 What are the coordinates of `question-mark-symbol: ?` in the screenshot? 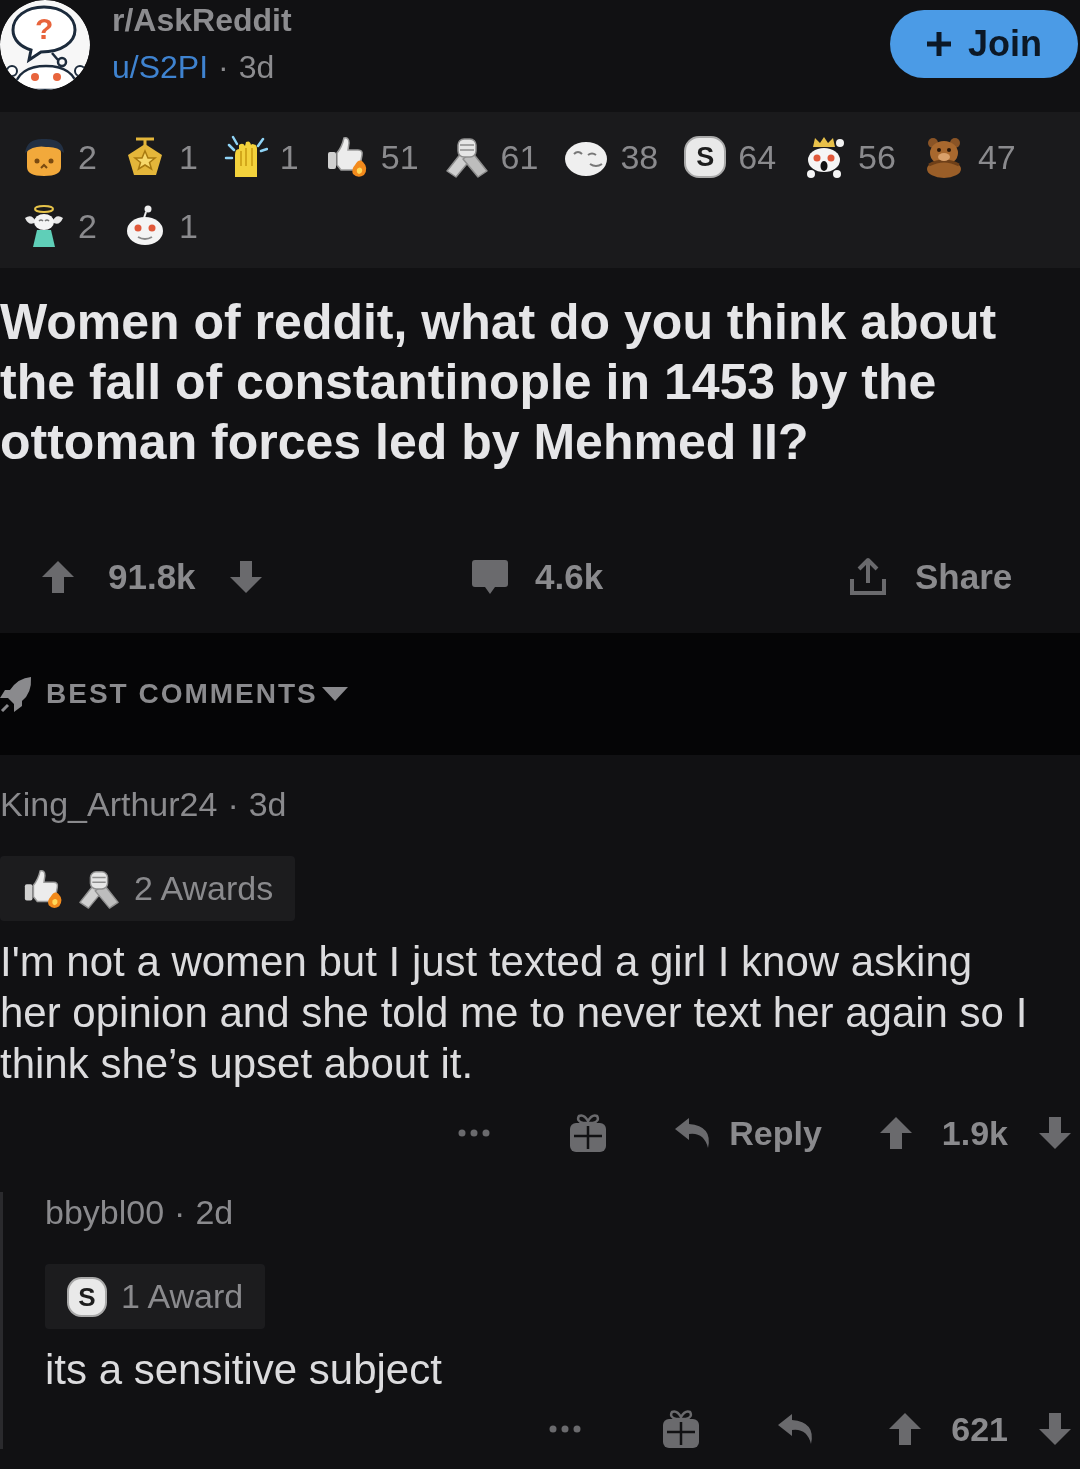 It's located at (44, 29).